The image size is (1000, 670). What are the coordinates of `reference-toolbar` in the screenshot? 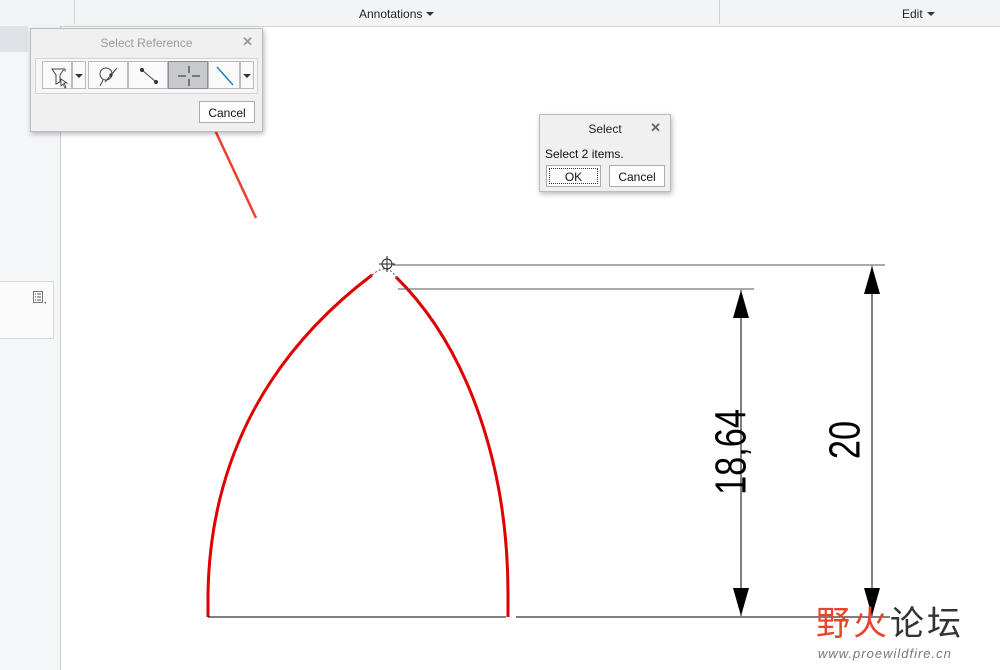 It's located at (146, 76).